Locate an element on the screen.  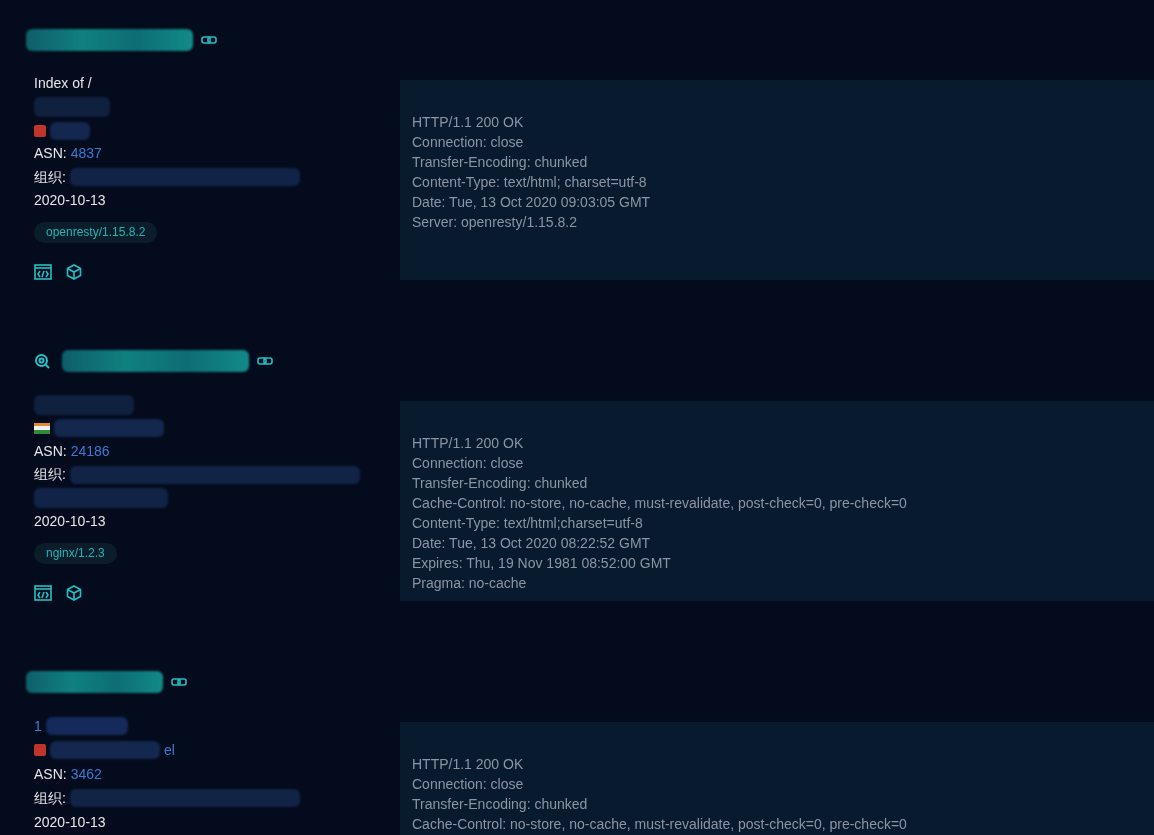
header-line: Server: openresty/1.15.8.2 is located at coordinates (495, 222).